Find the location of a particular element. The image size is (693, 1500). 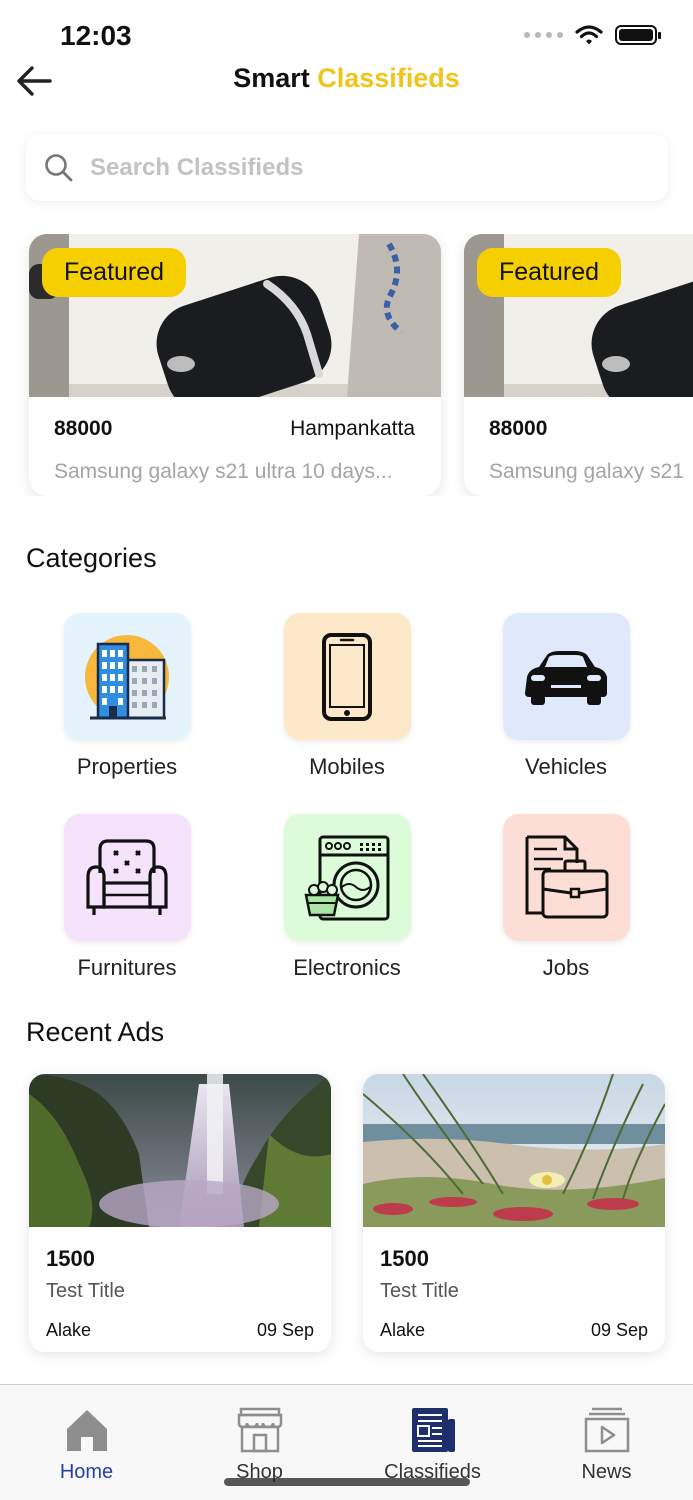

featured-card: Featured 88000 Samsung galaxy s21 is located at coordinates (578, 365).